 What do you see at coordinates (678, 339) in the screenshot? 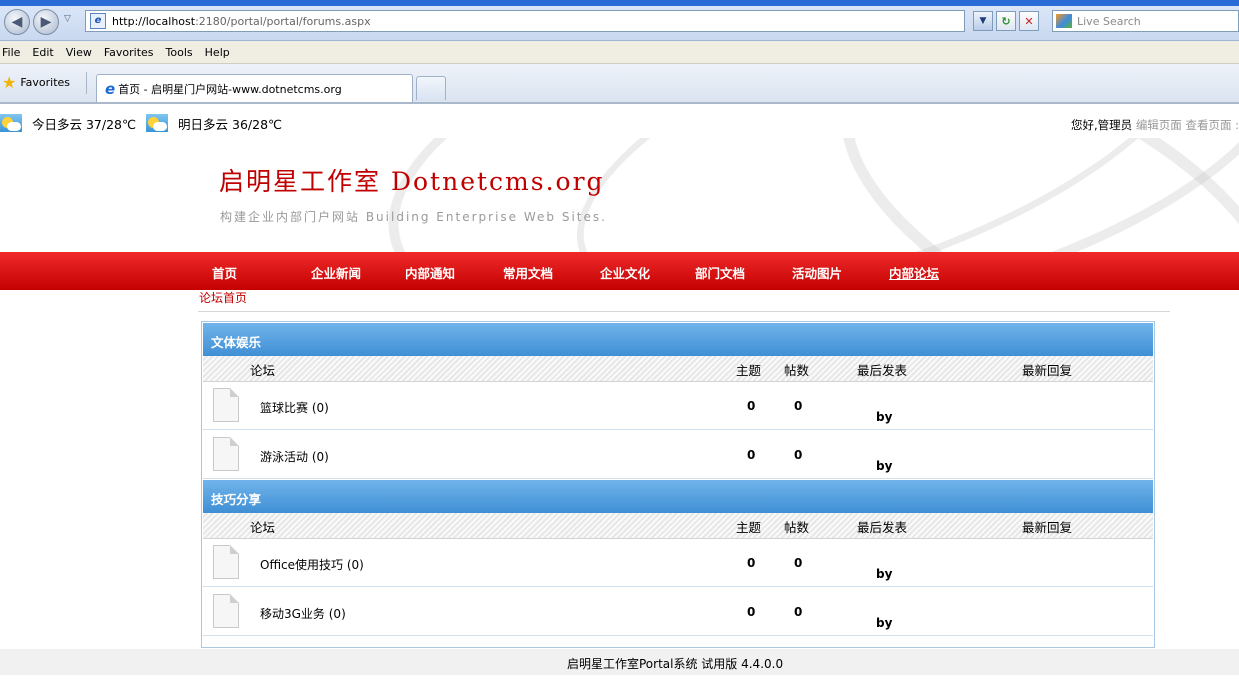
I see `category-header: 文体娱乐` at bounding box center [678, 339].